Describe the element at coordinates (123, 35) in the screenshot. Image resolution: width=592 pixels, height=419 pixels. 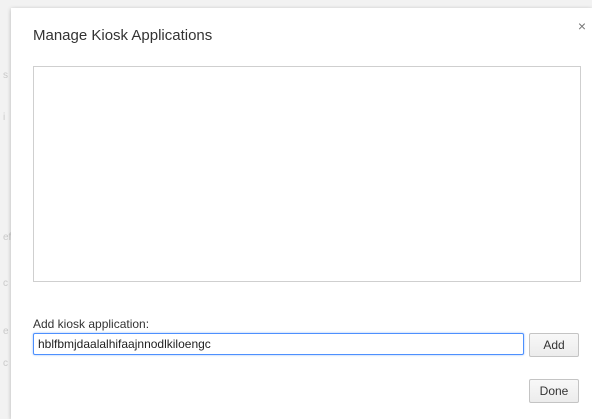
I see `dialog-title: Manage Kiosk Applications` at that location.